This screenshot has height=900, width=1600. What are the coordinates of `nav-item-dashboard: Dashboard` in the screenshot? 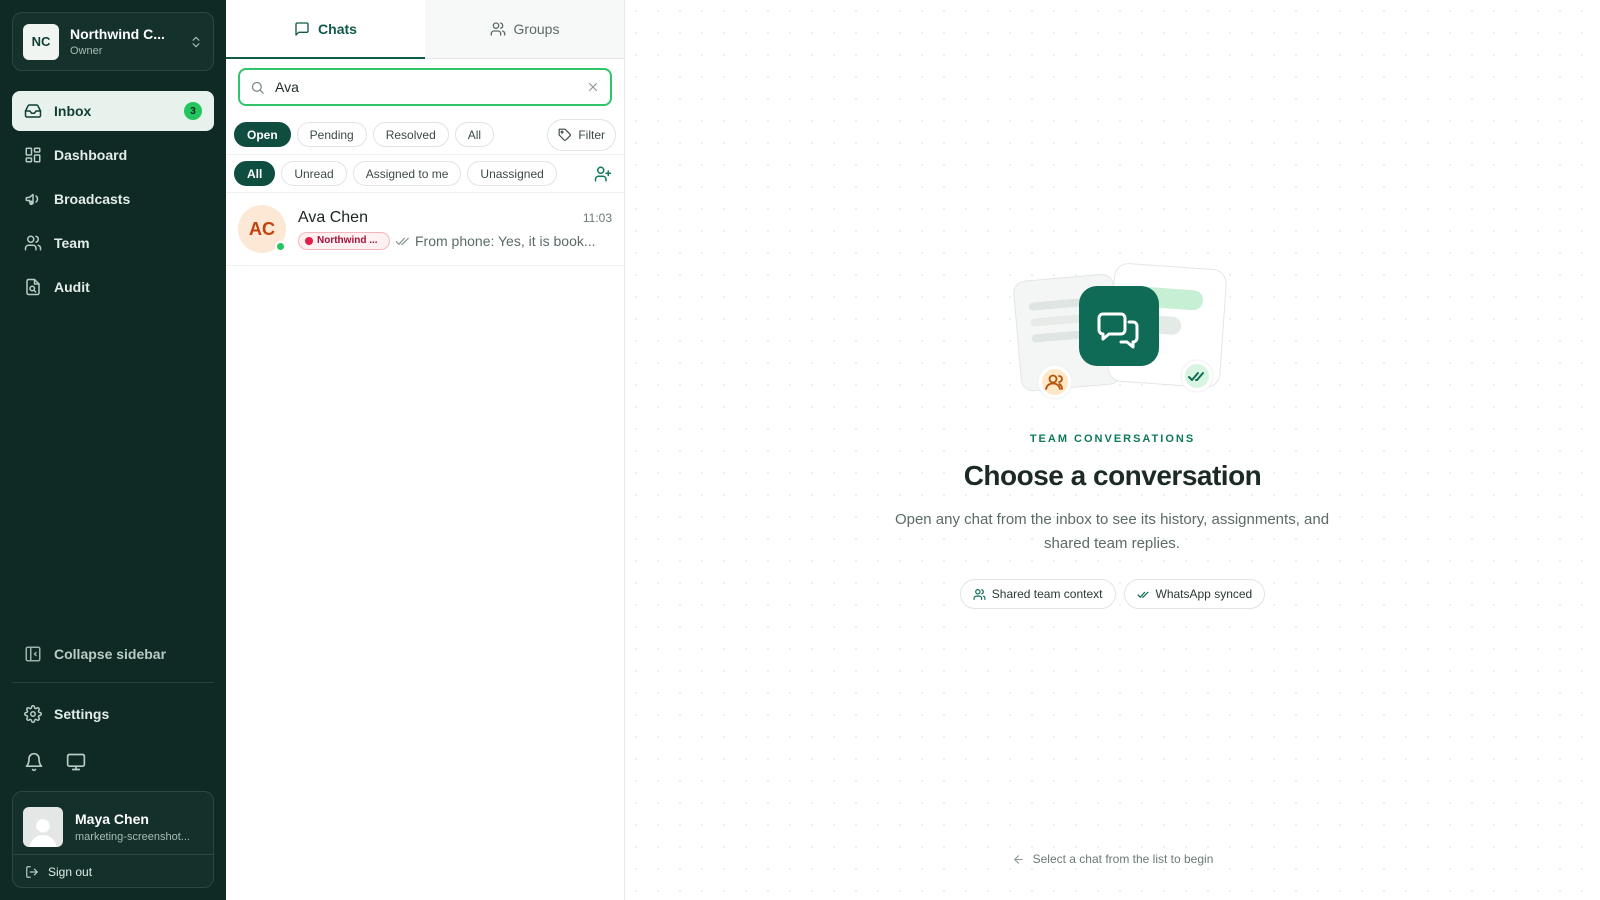 It's located at (113, 155).